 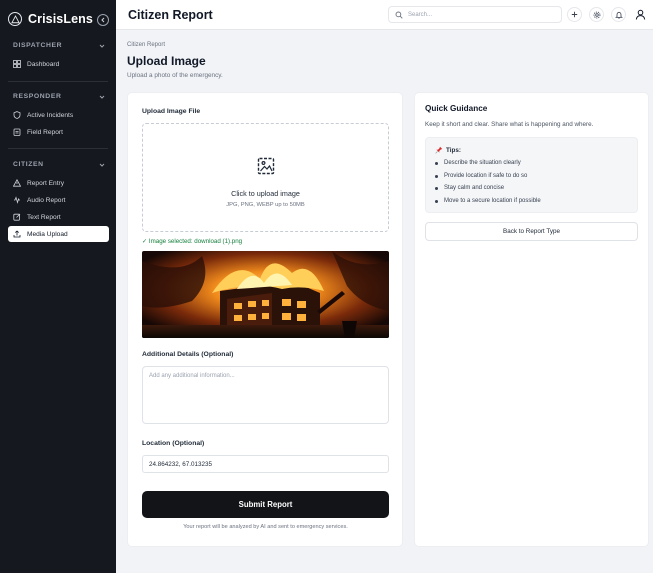 What do you see at coordinates (46, 200) in the screenshot?
I see `sidebar-item-label: Audio Report` at bounding box center [46, 200].